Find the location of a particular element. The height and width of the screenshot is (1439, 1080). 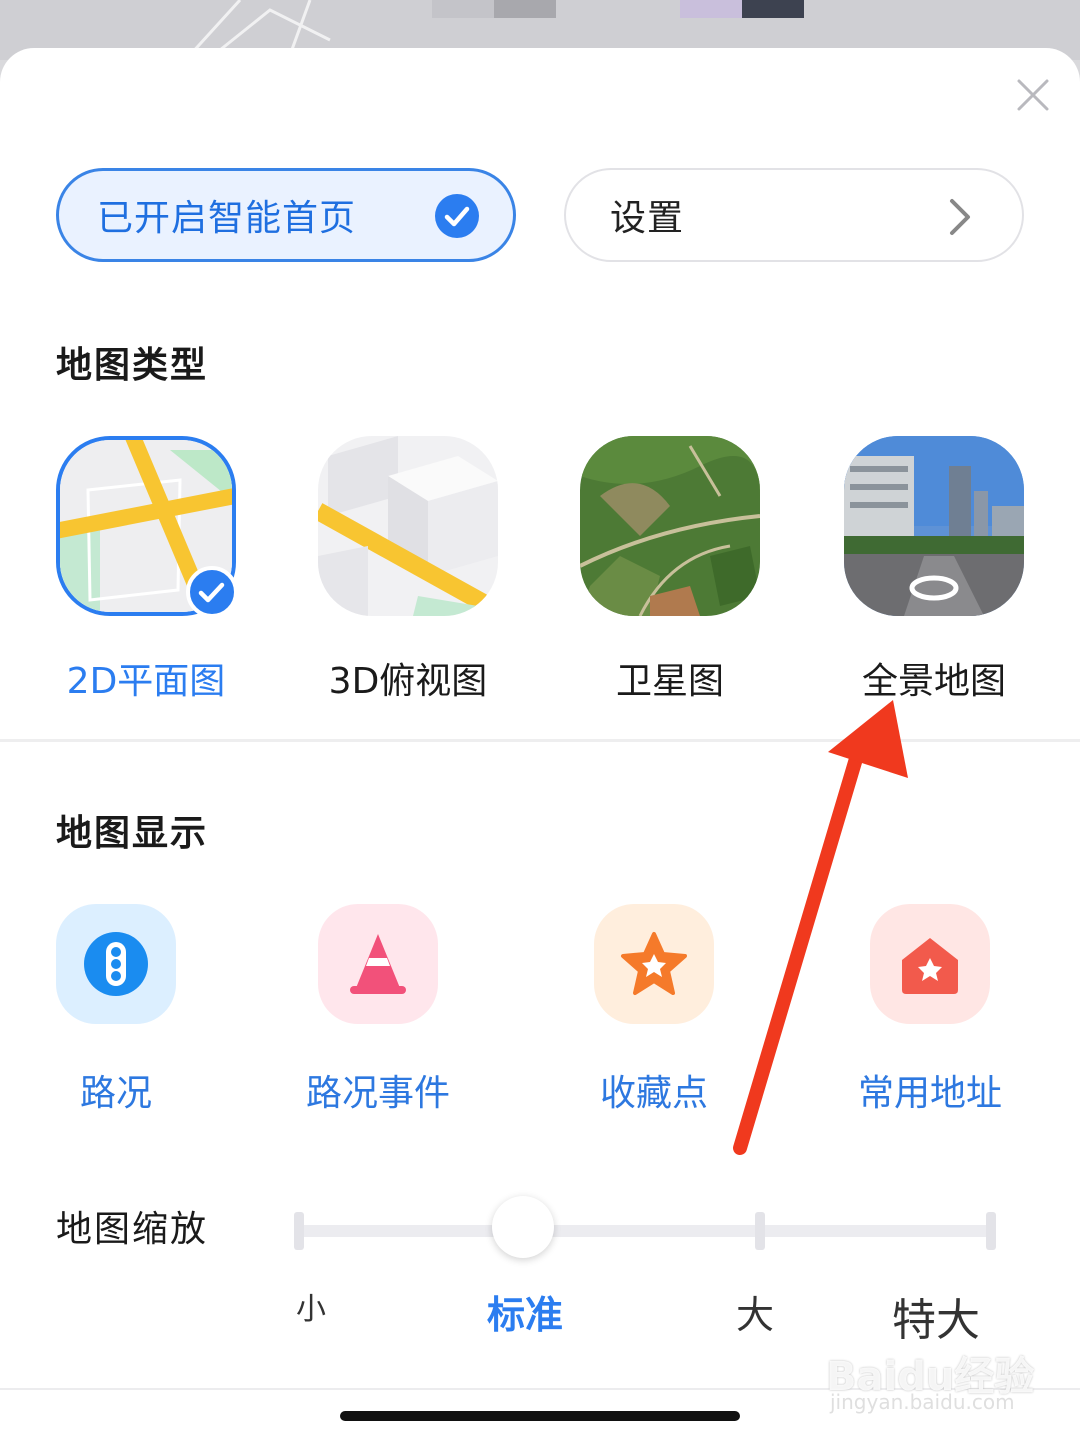

home-indicator is located at coordinates (540, 1416).